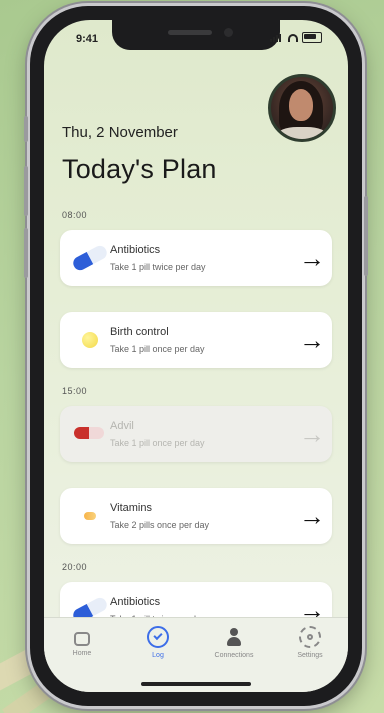 The image size is (384, 713). I want to click on profile-avatar, so click(302, 108).